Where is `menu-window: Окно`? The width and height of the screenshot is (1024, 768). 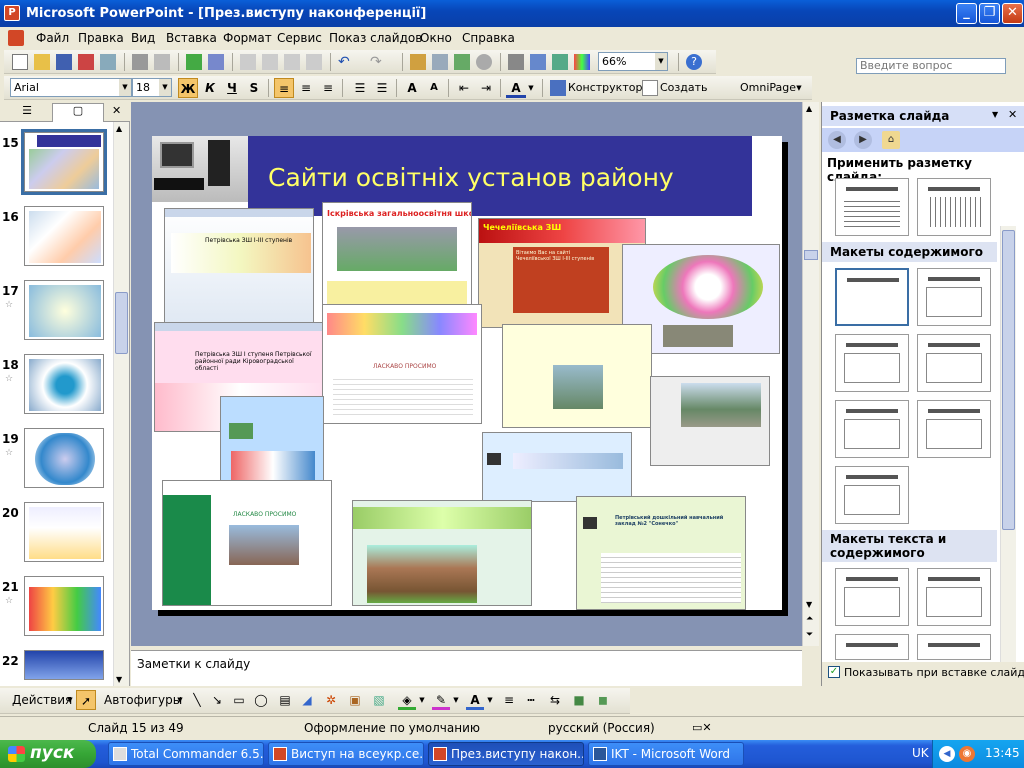 menu-window: Окно is located at coordinates (436, 38).